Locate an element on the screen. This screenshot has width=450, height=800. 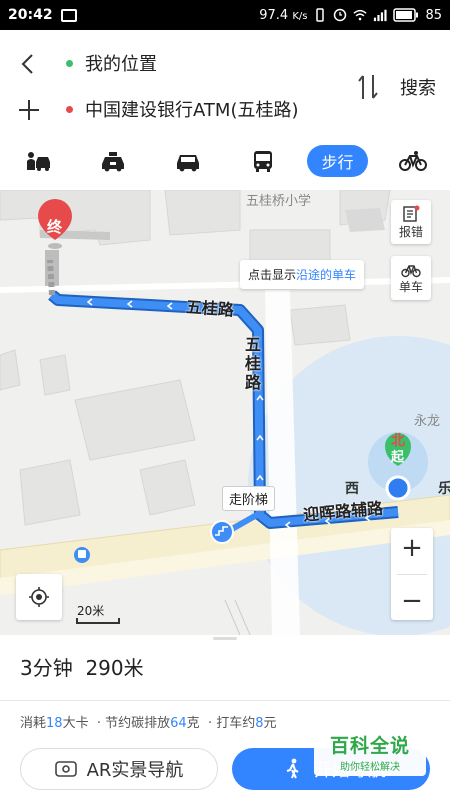
scale-bar is located at coordinates (98, 621).